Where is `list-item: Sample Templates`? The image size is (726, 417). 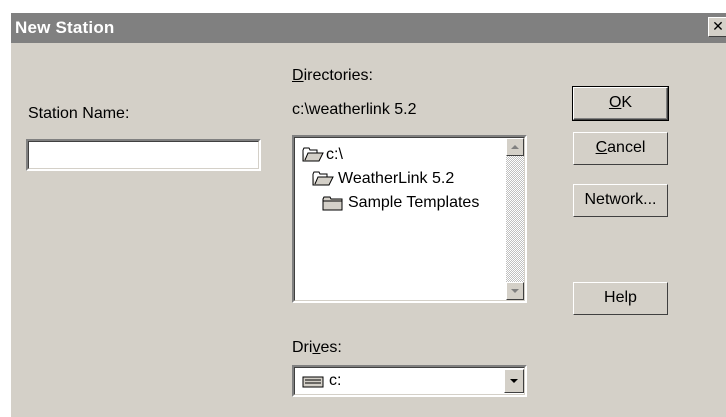
list-item: Sample Templates is located at coordinates (415, 204).